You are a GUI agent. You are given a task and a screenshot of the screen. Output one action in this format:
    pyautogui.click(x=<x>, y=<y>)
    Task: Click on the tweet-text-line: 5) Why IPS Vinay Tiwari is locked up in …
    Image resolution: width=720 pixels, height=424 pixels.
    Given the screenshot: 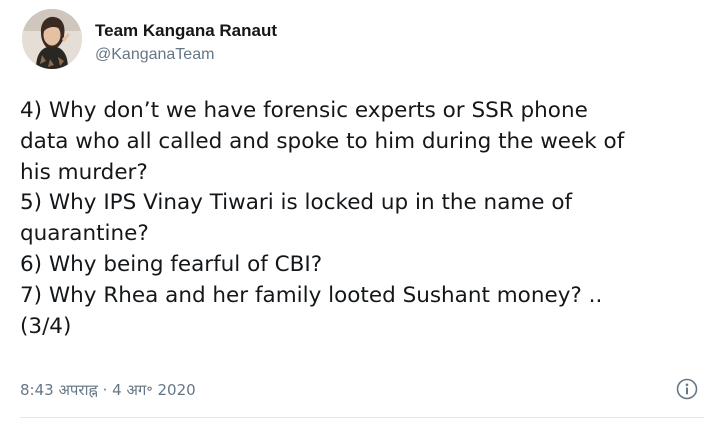 What is the action you would take?
    pyautogui.click(x=296, y=203)
    